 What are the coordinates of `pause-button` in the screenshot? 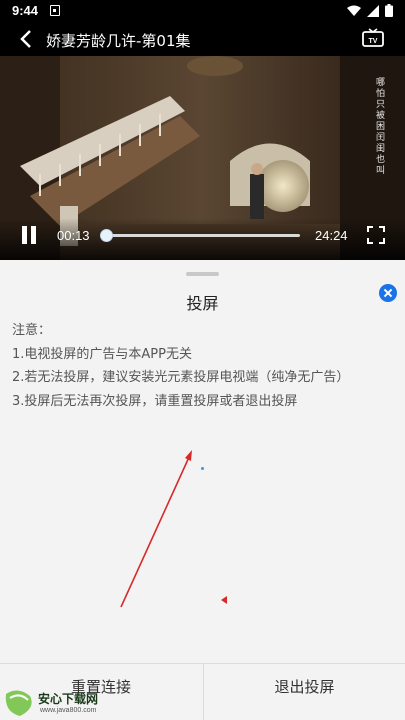 It's located at (29, 235).